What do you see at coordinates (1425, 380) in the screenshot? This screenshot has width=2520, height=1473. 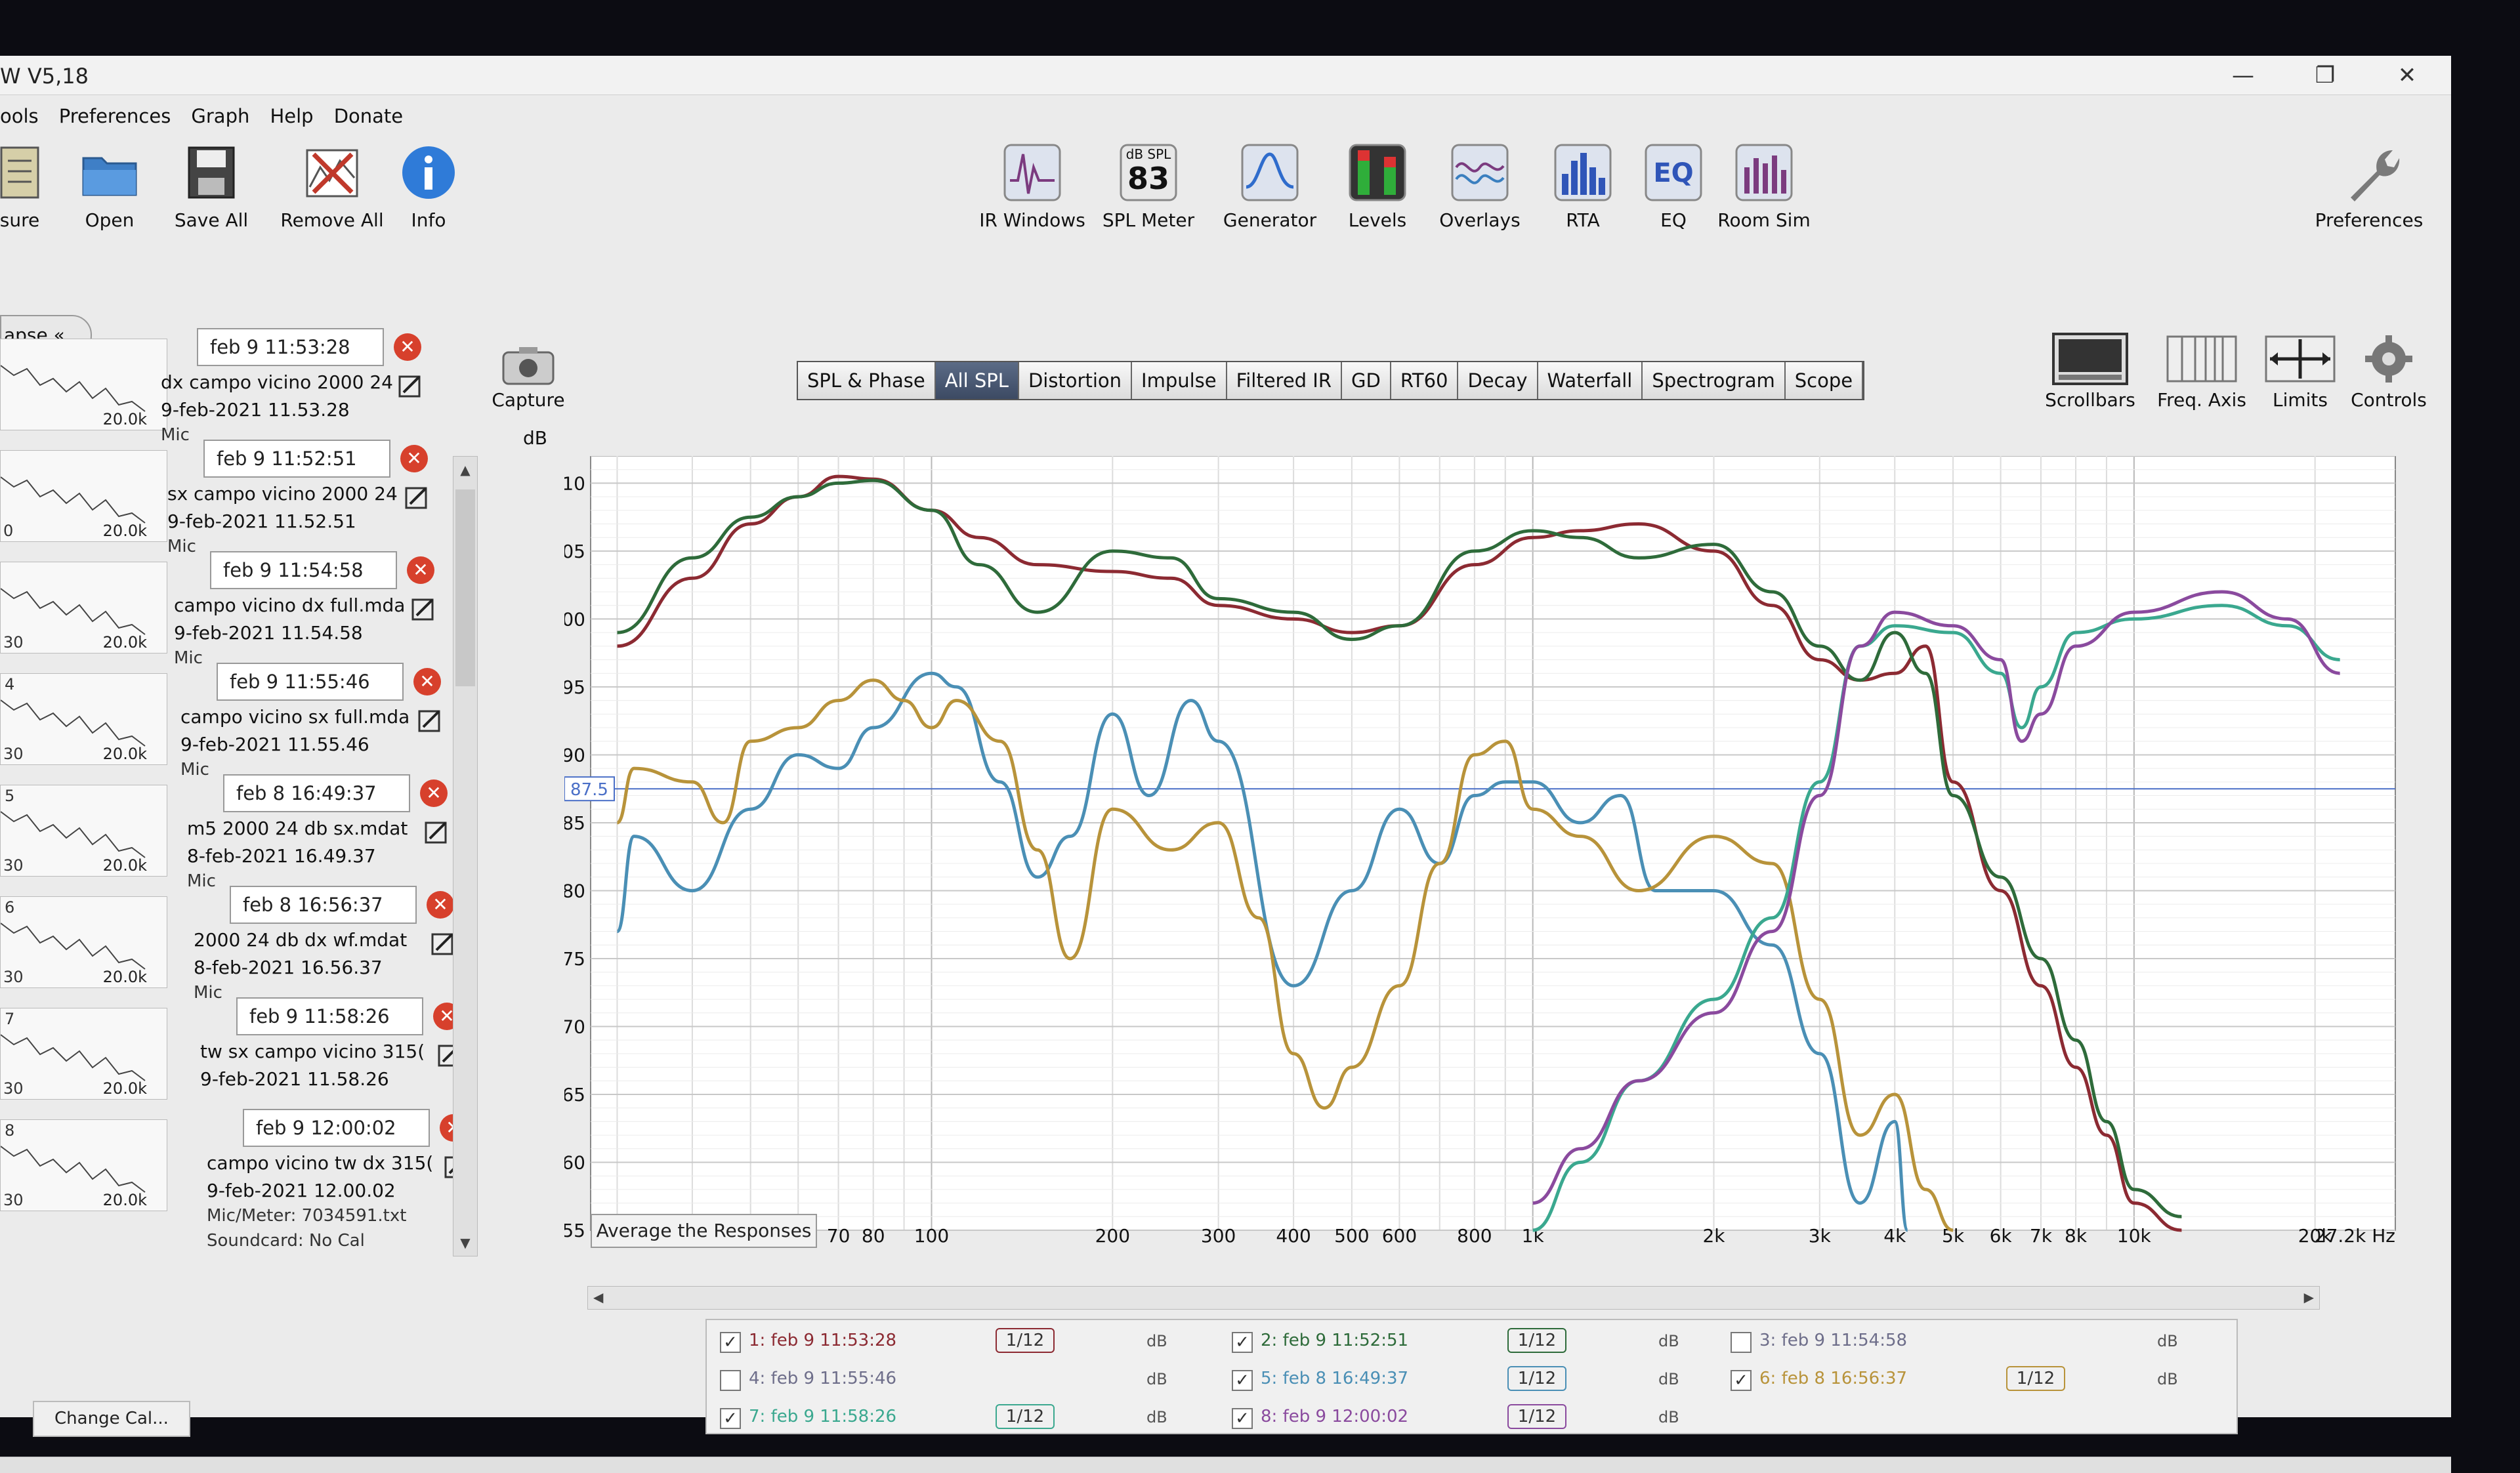 I see `graph-tab: RT60` at bounding box center [1425, 380].